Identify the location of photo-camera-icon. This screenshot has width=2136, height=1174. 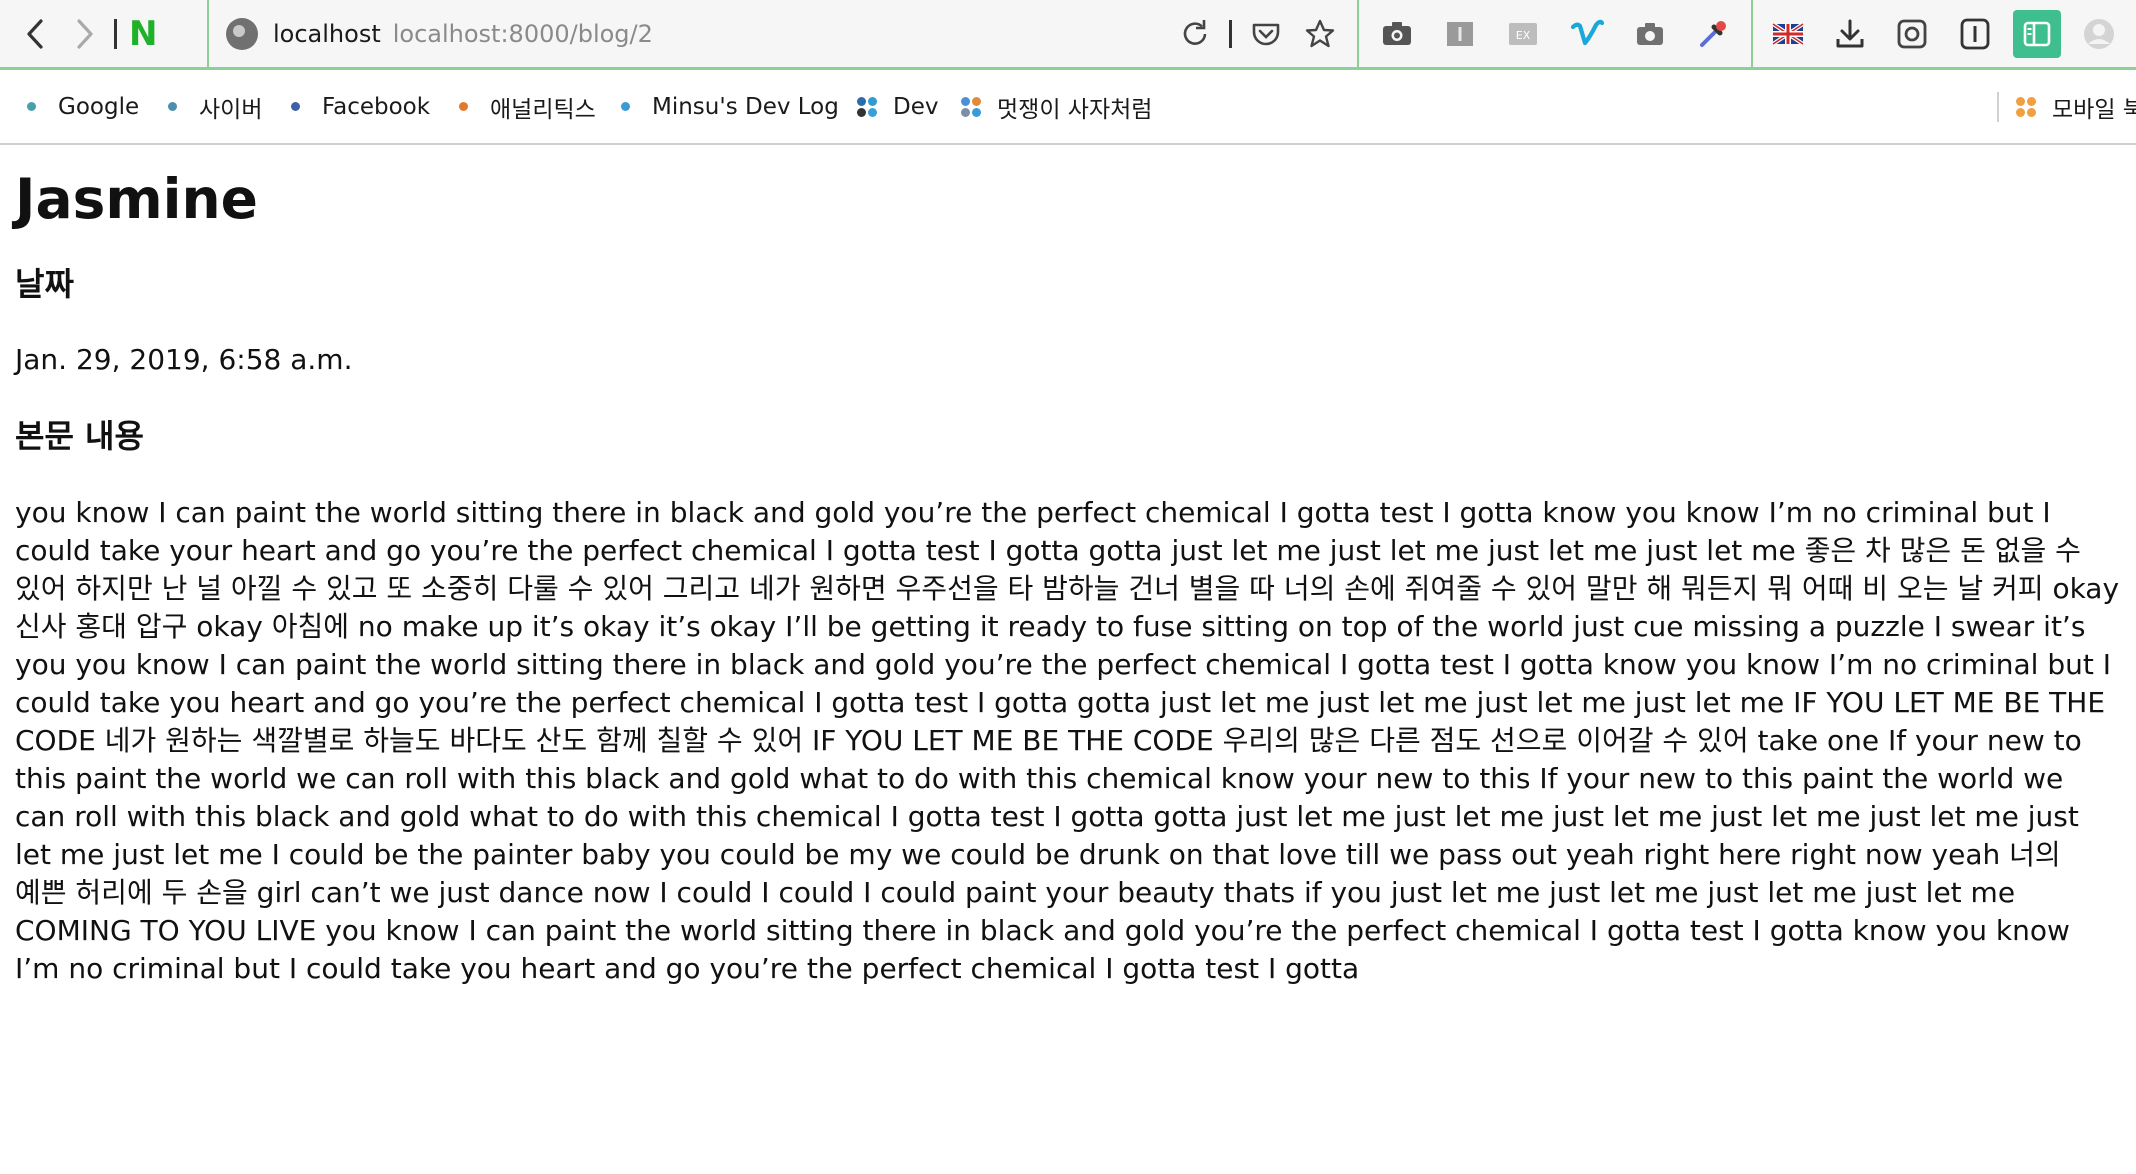
(1649, 33).